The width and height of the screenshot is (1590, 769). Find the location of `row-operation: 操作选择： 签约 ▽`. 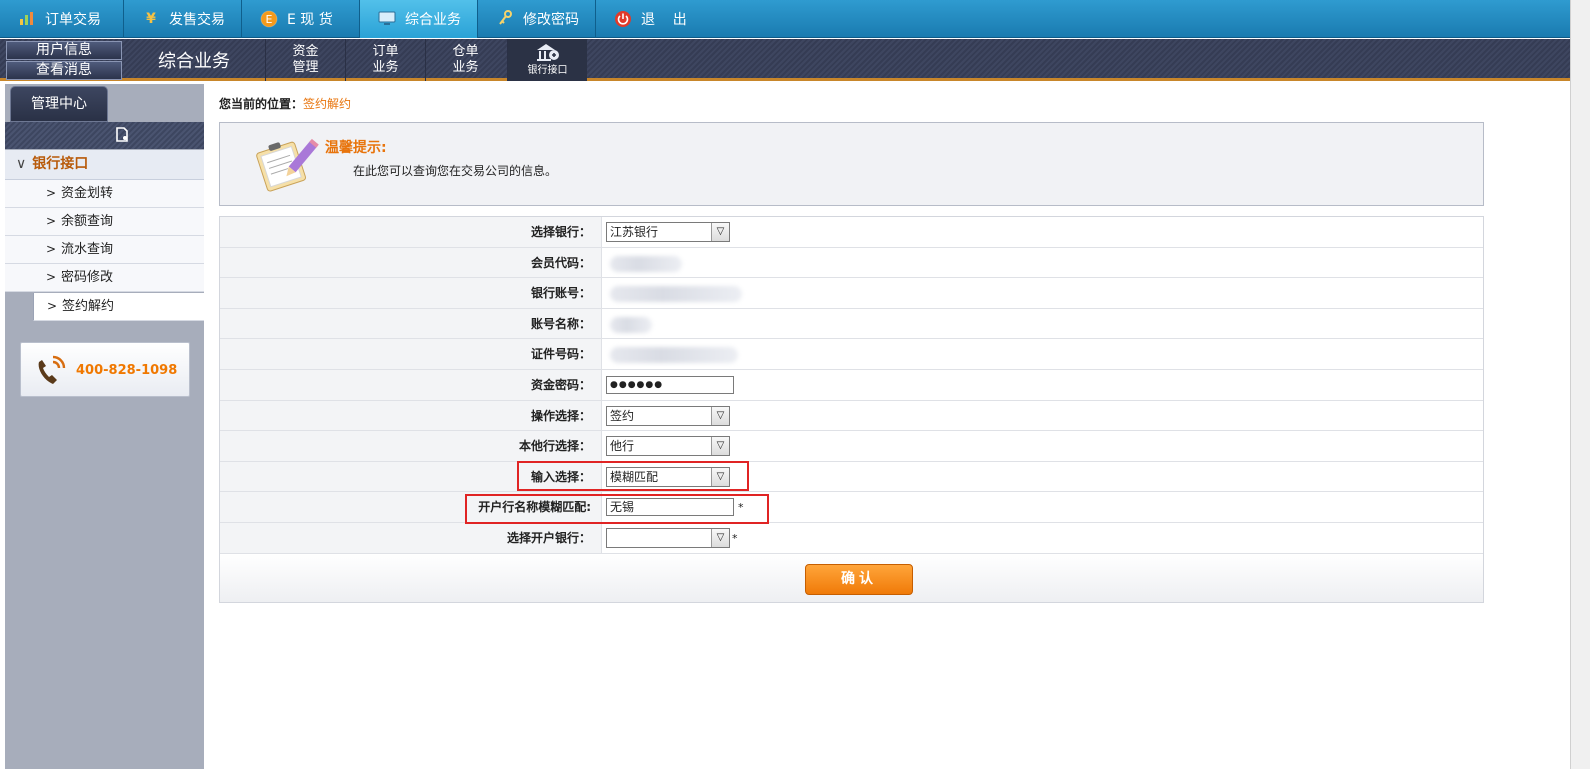

row-operation: 操作选择： 签约 ▽ is located at coordinates (851, 416).